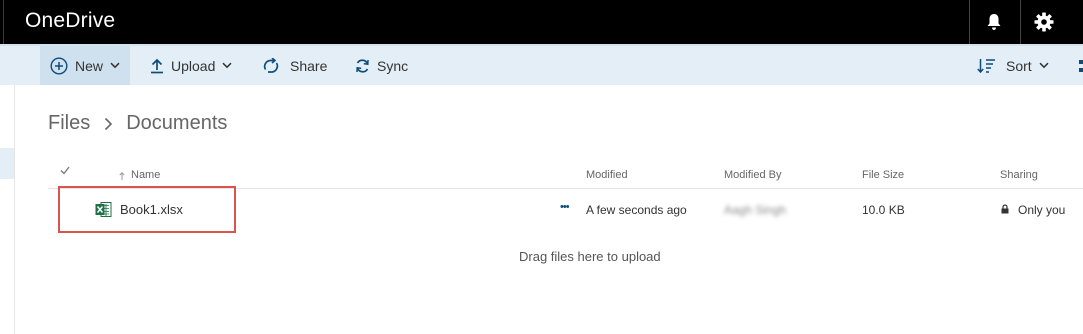 This screenshot has height=334, width=1083. Describe the element at coordinates (1080, 65) in the screenshot. I see `view-switcher-icon` at that location.